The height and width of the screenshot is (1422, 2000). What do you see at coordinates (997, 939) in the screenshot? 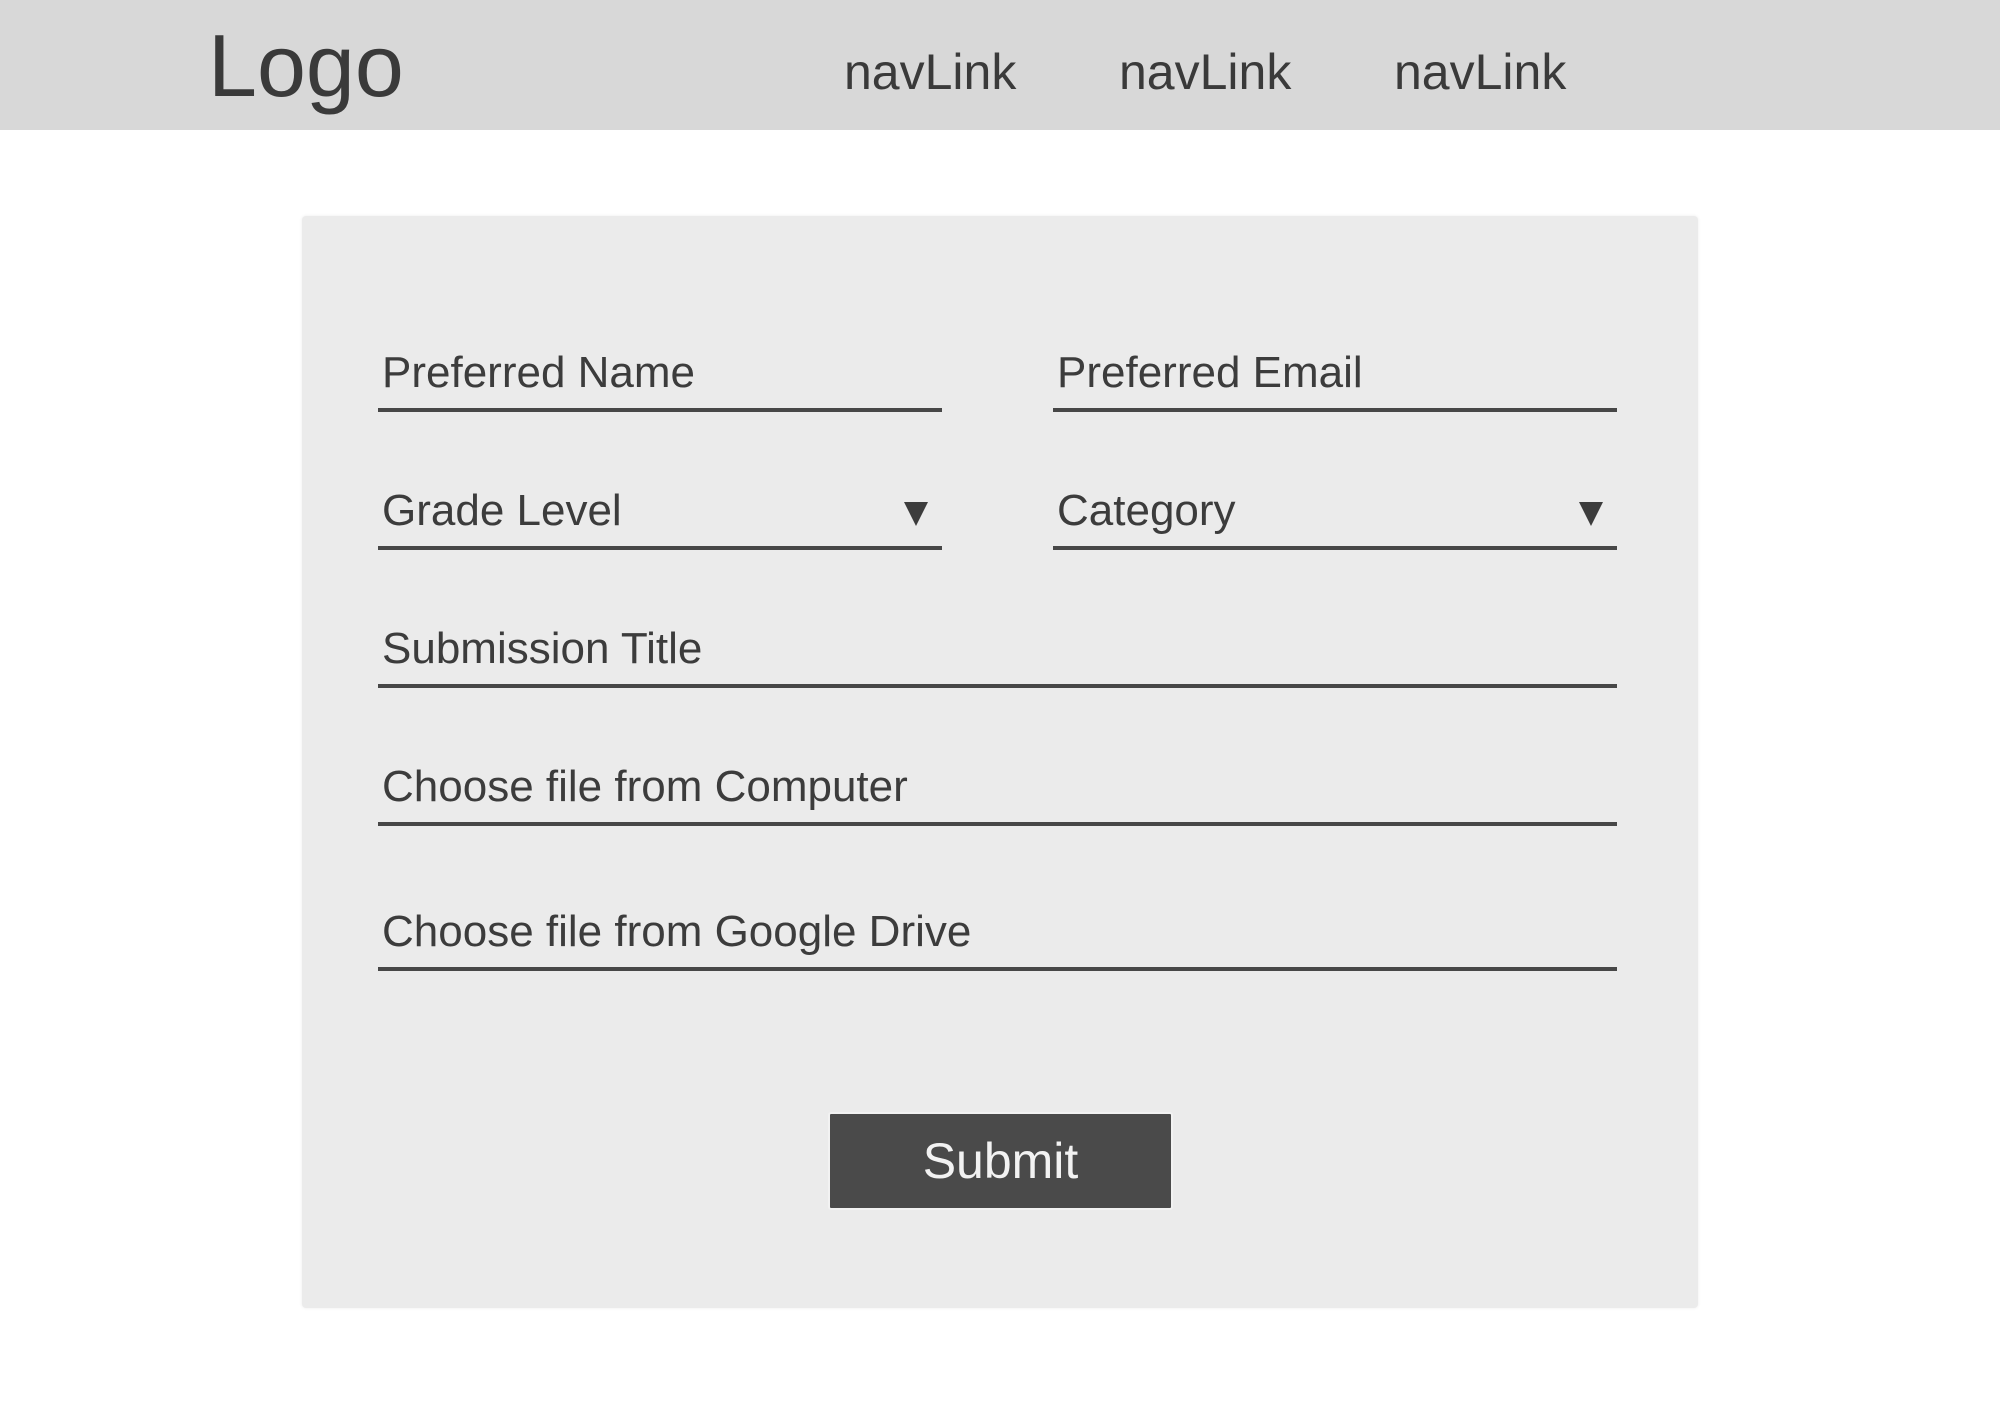
I see `choose-file-google-drive: Choose file from Google Drive` at bounding box center [997, 939].